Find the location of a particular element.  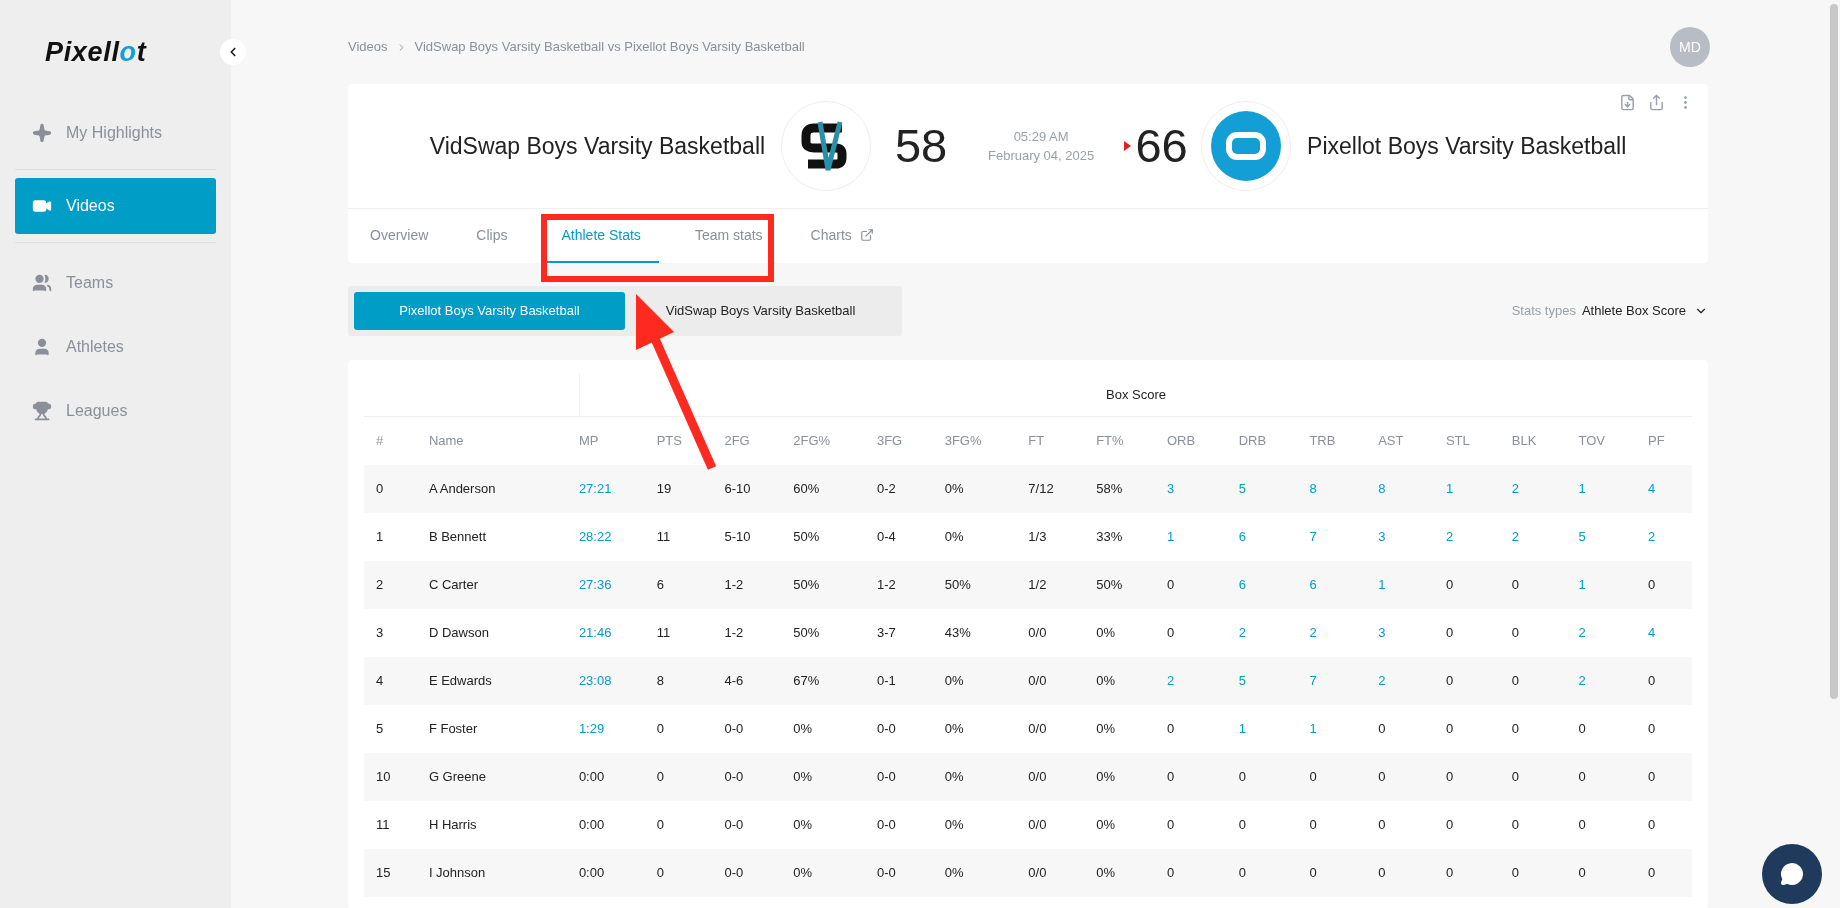

user-avatar: MD is located at coordinates (1690, 47).